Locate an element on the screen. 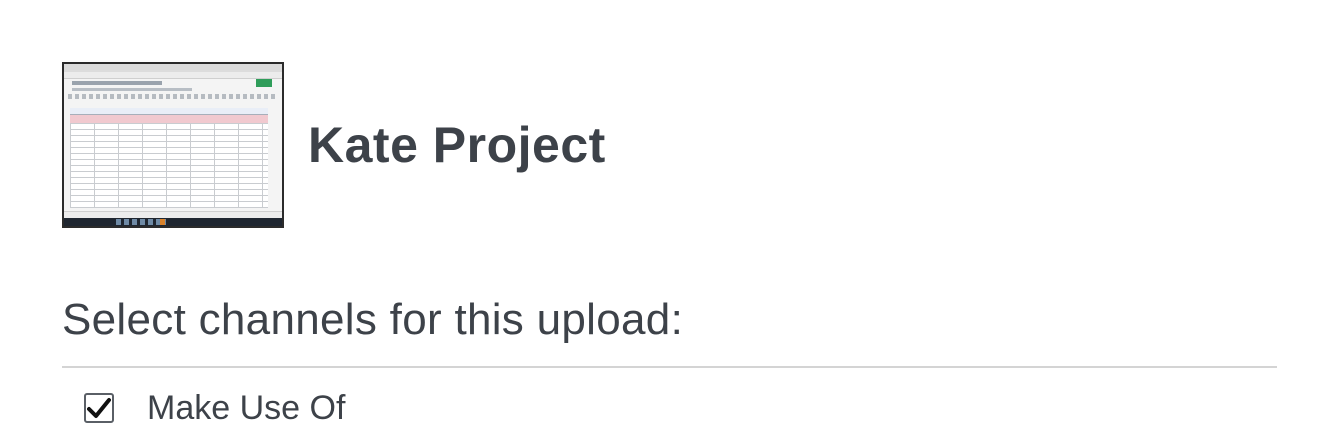 The width and height of the screenshot is (1343, 442). channel-checkbox is located at coordinates (99, 408).